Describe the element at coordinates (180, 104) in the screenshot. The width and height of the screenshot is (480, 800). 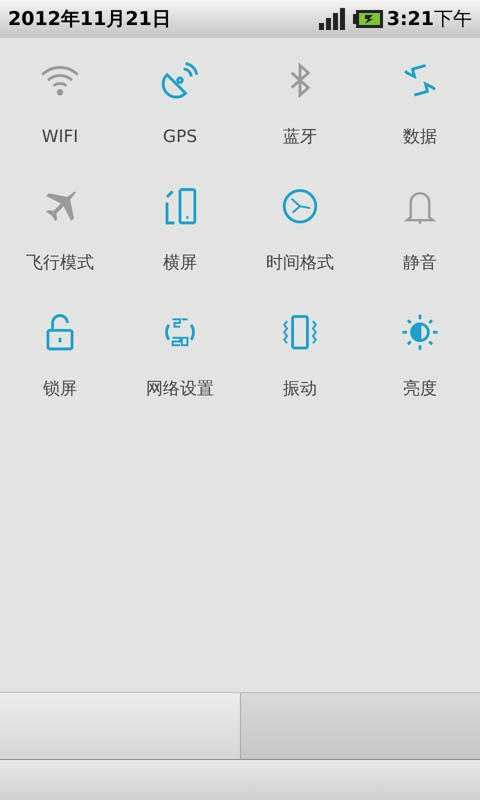
I see `toggle-button: GPS` at that location.